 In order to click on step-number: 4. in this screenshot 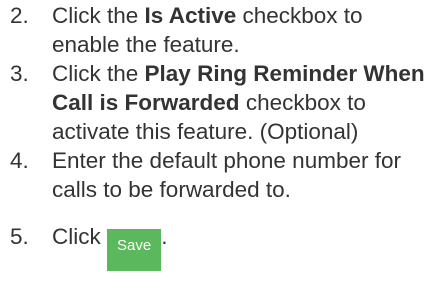, I will do `click(19, 160)`.